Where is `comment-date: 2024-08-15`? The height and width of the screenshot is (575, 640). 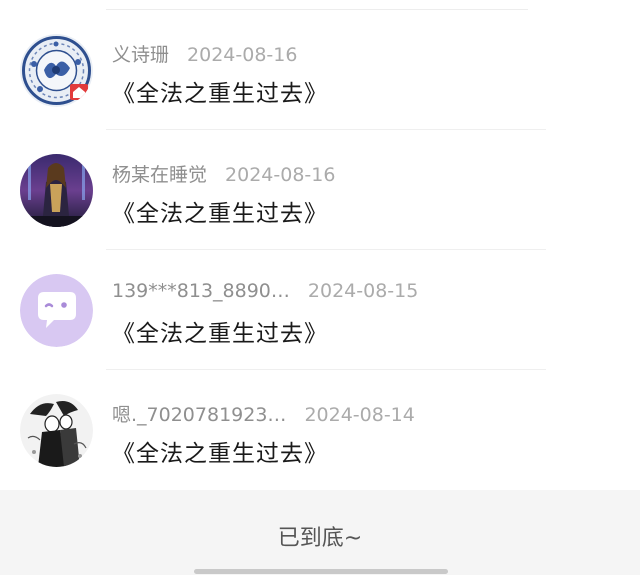 comment-date: 2024-08-15 is located at coordinates (363, 291).